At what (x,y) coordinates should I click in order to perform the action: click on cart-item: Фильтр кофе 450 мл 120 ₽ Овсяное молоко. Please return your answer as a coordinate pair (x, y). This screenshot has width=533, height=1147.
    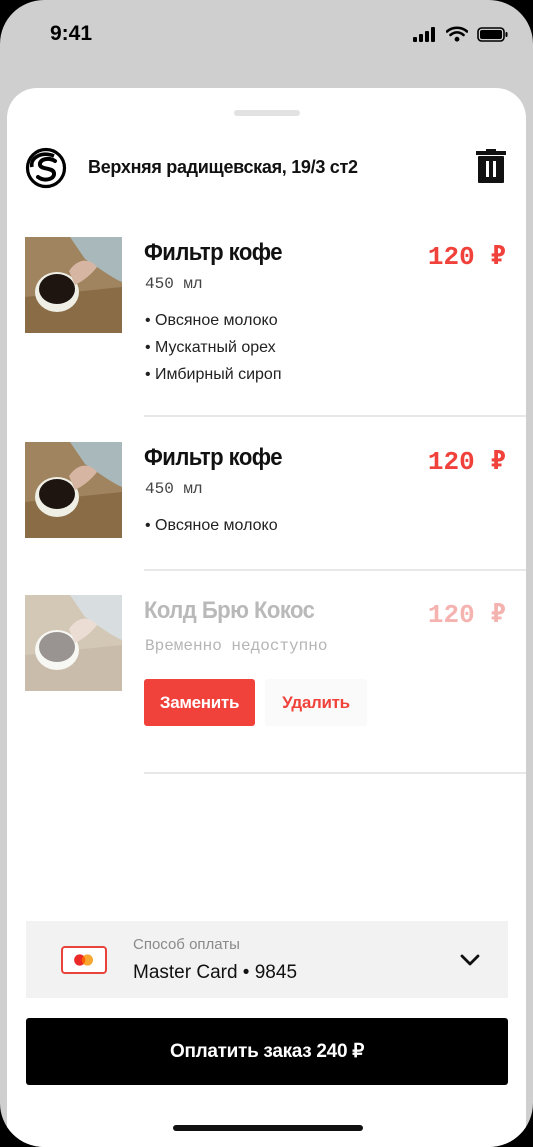
    Looking at the image, I should click on (266, 507).